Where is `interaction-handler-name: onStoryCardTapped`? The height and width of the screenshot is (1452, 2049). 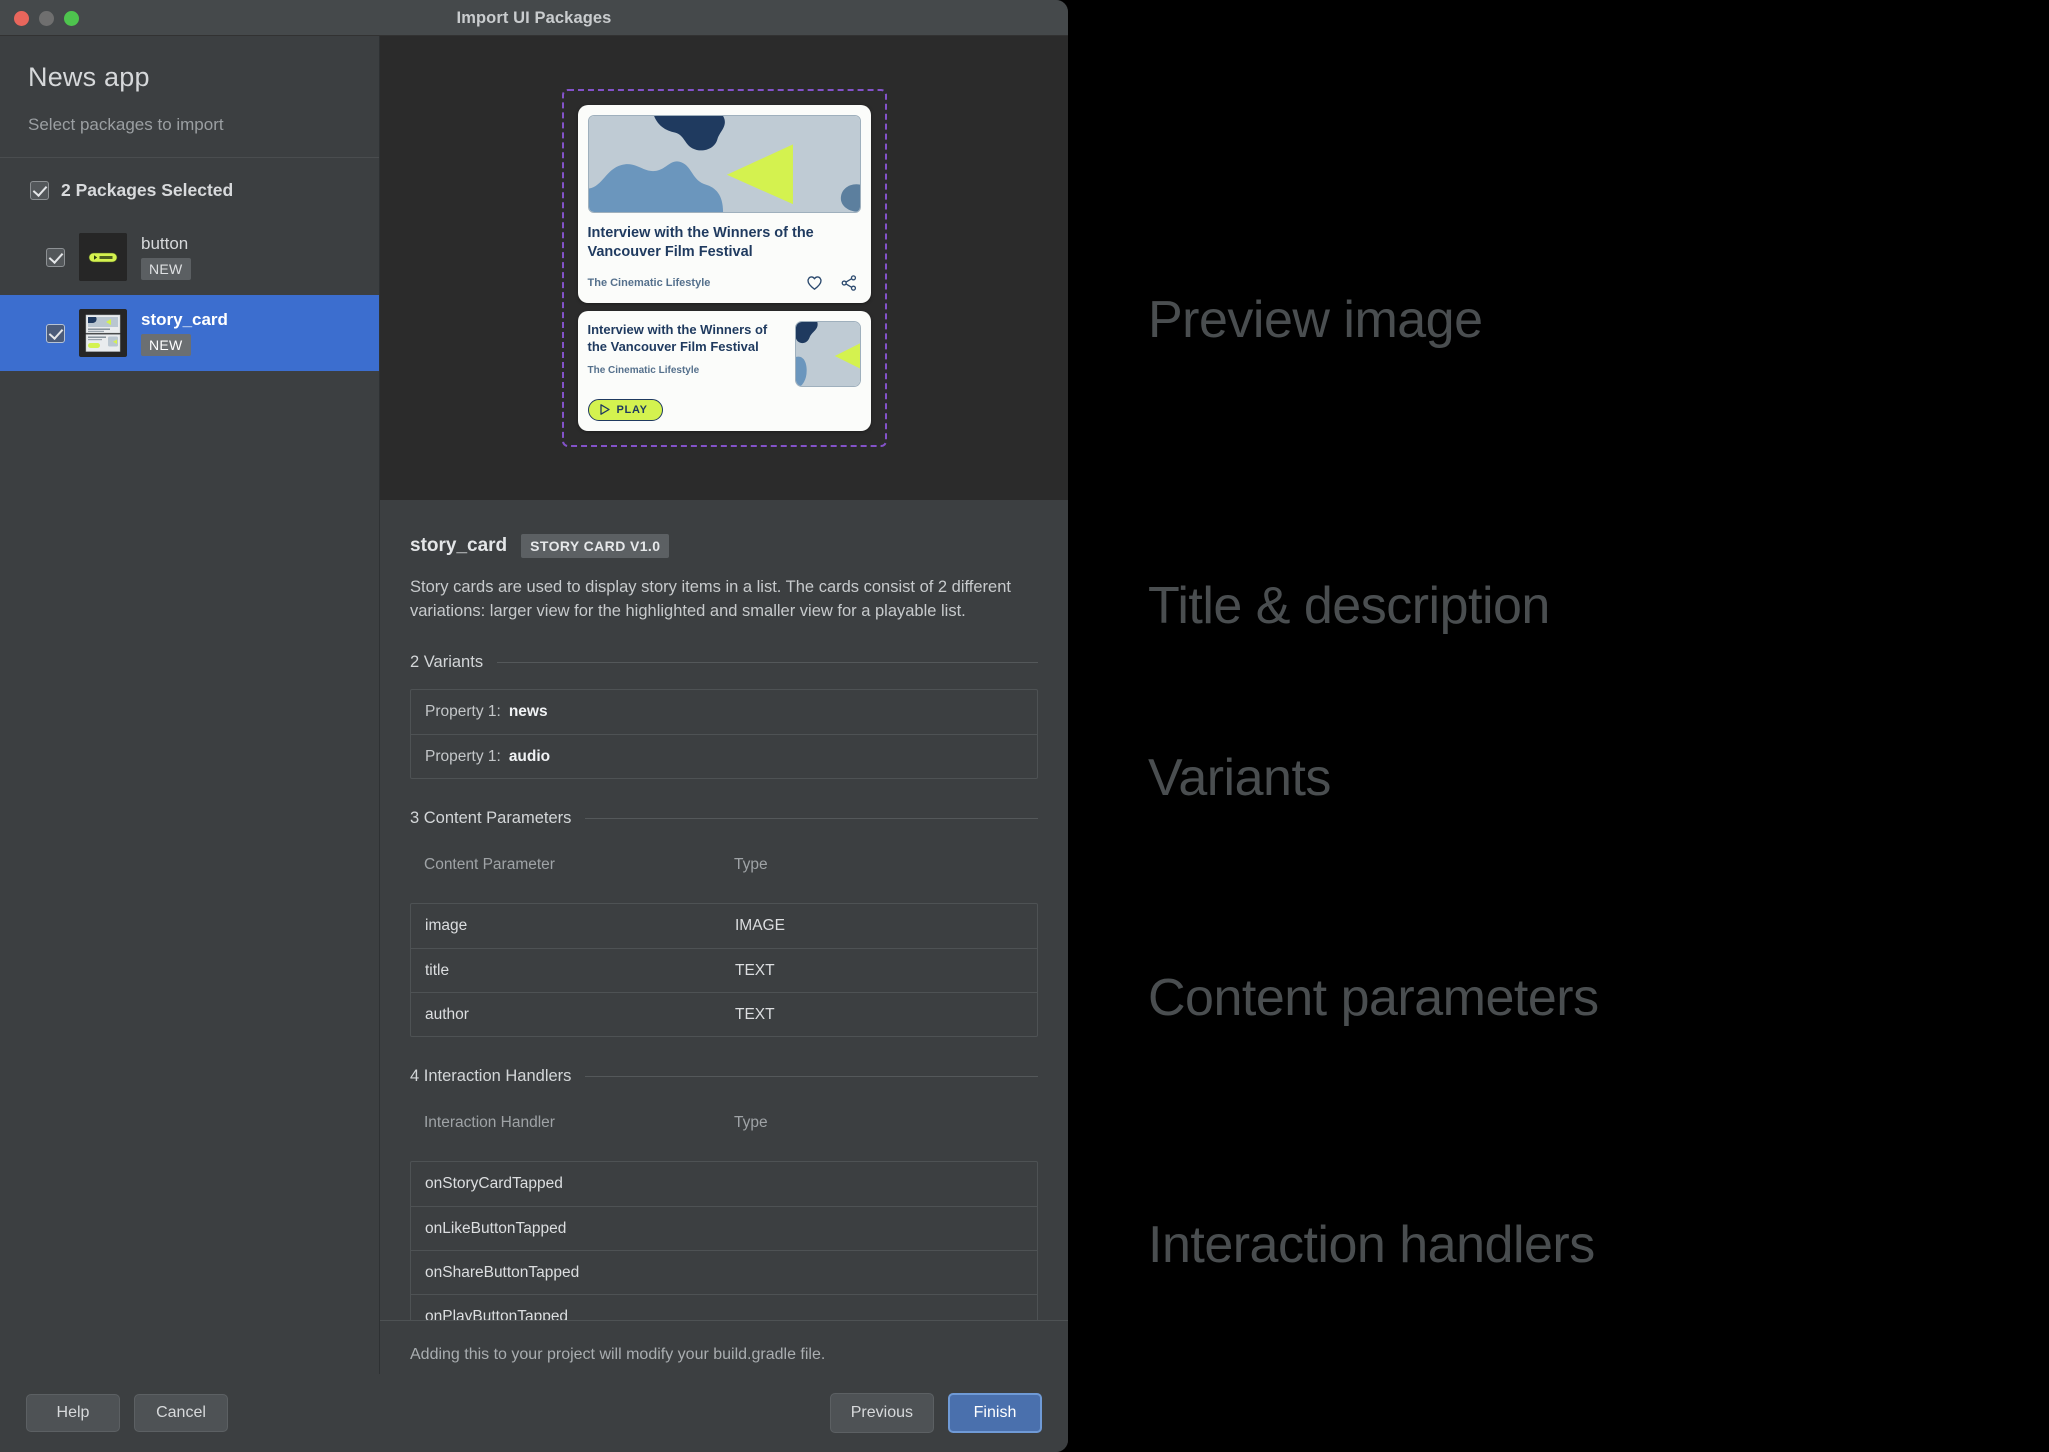 interaction-handler-name: onStoryCardTapped is located at coordinates (494, 1184).